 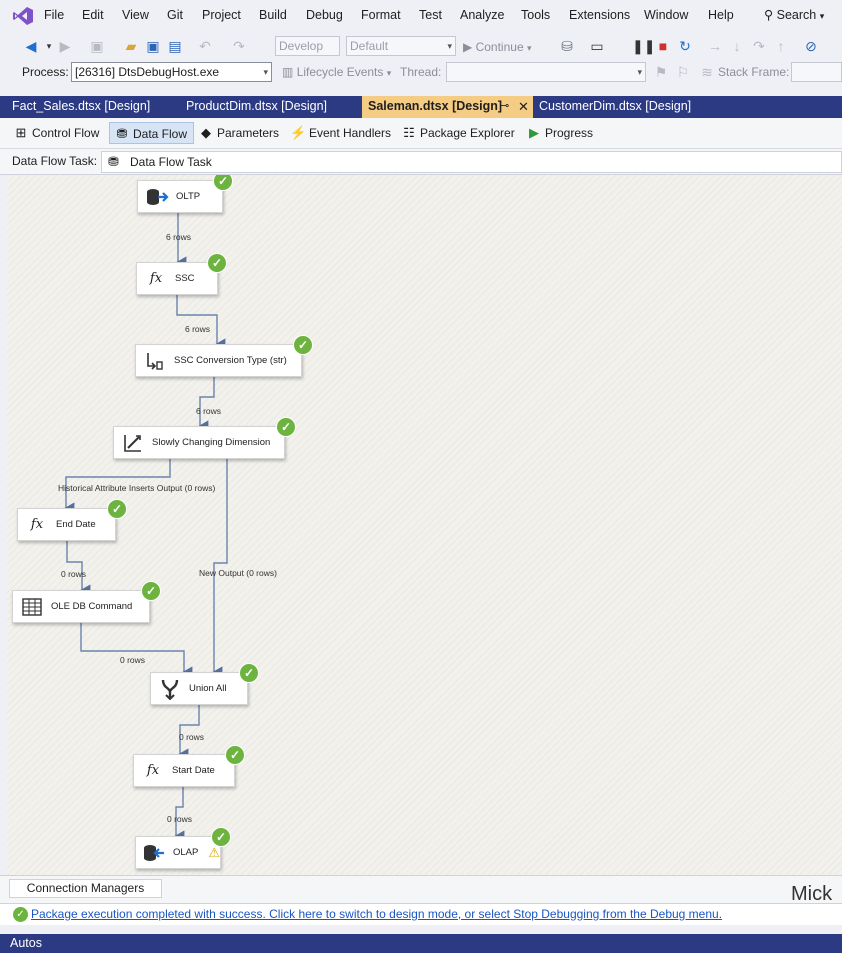 I want to click on forward-icon: ▶, so click(x=65, y=46).